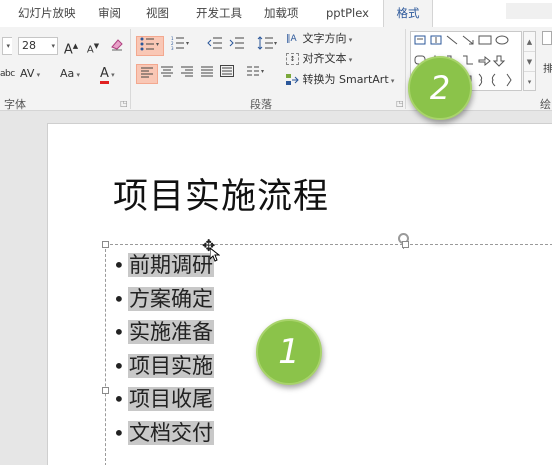  What do you see at coordinates (163, 300) in the screenshot?
I see `list-item: 方案确定` at bounding box center [163, 300].